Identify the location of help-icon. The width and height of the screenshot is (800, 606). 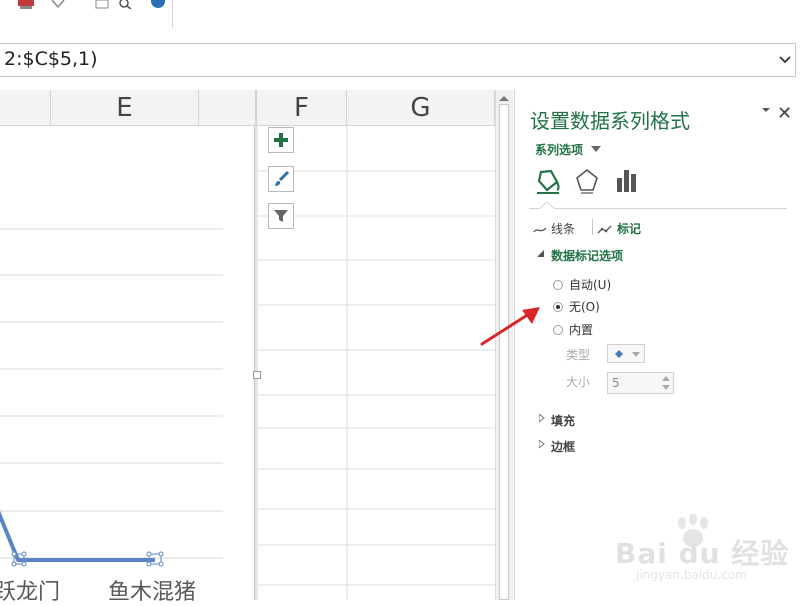
(158, 4).